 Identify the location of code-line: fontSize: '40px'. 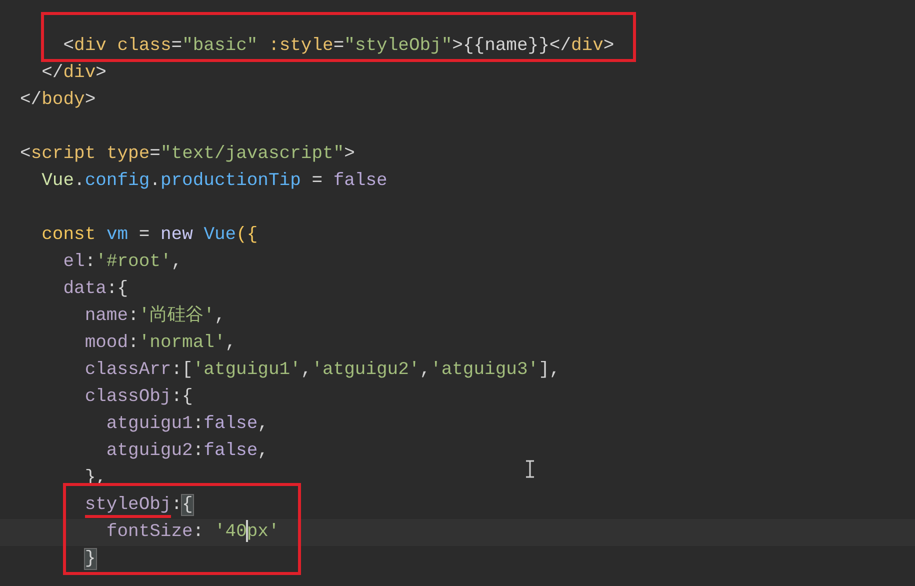
(192, 532).